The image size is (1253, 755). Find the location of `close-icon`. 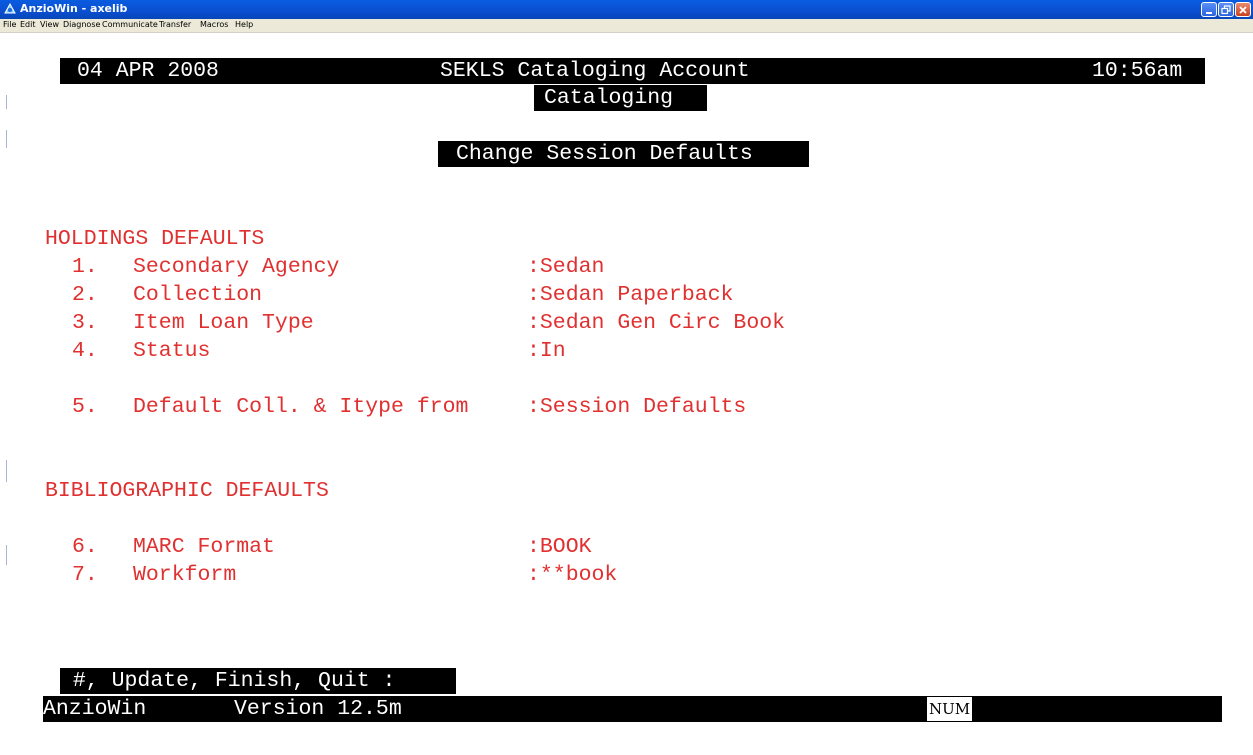

close-icon is located at coordinates (1243, 9).